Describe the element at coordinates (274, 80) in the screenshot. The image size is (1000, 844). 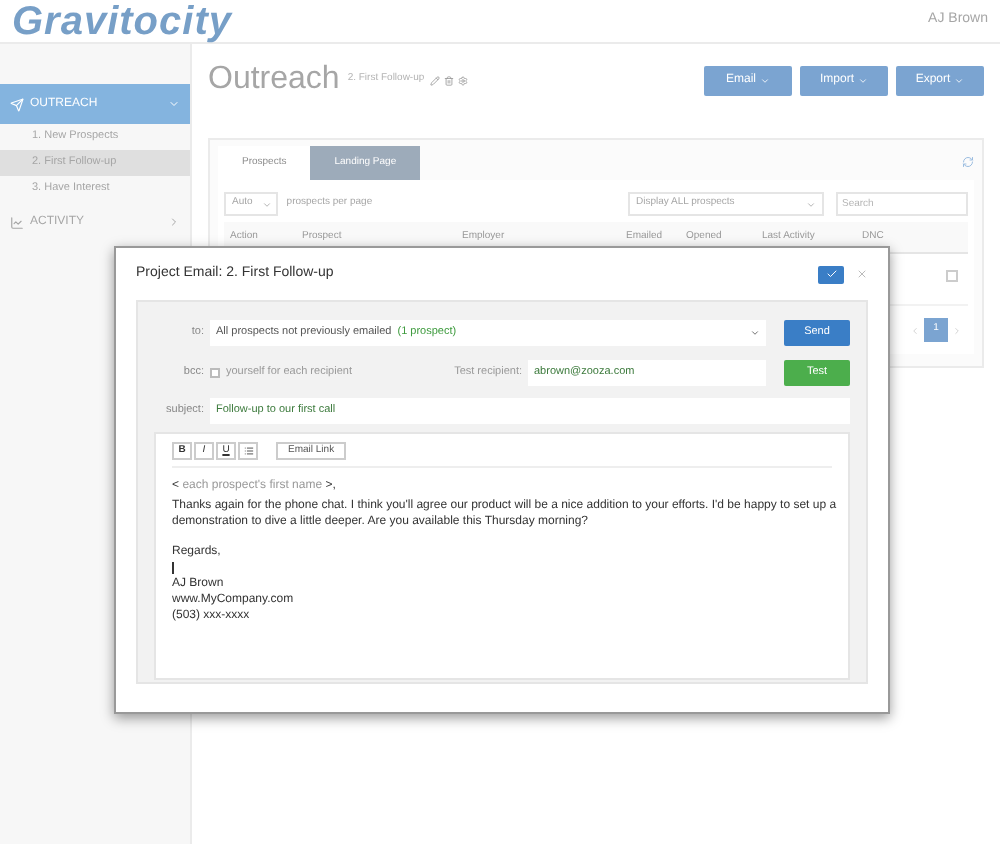
I see `page-title: Outreach` at that location.